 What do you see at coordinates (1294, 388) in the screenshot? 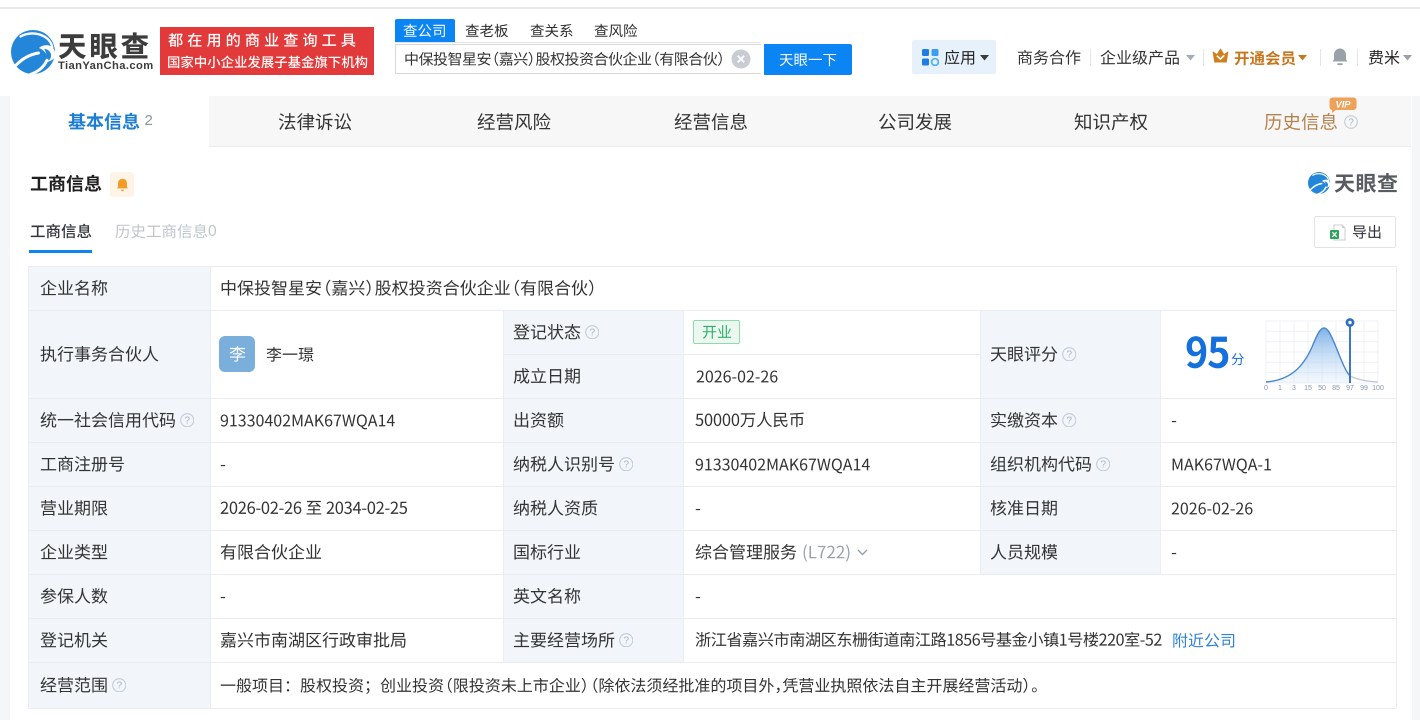
I see `svg-text: 3` at bounding box center [1294, 388].